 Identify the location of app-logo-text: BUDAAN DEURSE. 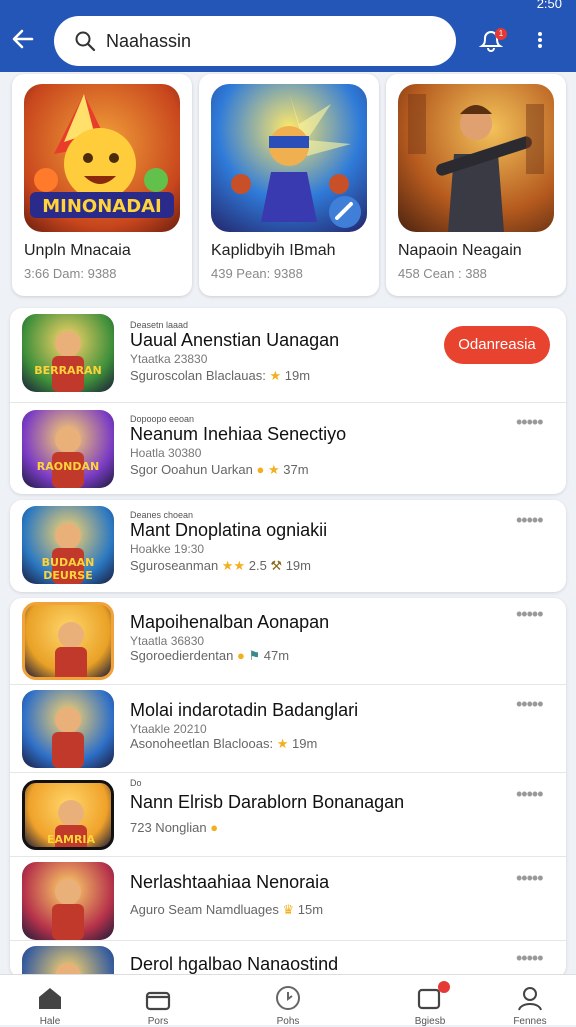
(68, 569).